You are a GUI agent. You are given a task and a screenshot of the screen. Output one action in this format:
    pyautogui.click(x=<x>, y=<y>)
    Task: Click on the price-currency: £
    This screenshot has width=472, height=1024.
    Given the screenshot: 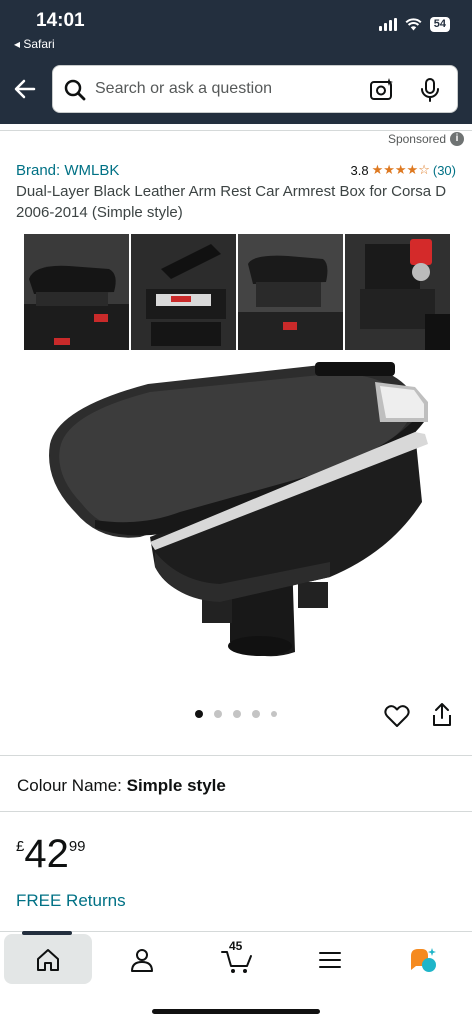 What is the action you would take?
    pyautogui.click(x=20, y=846)
    